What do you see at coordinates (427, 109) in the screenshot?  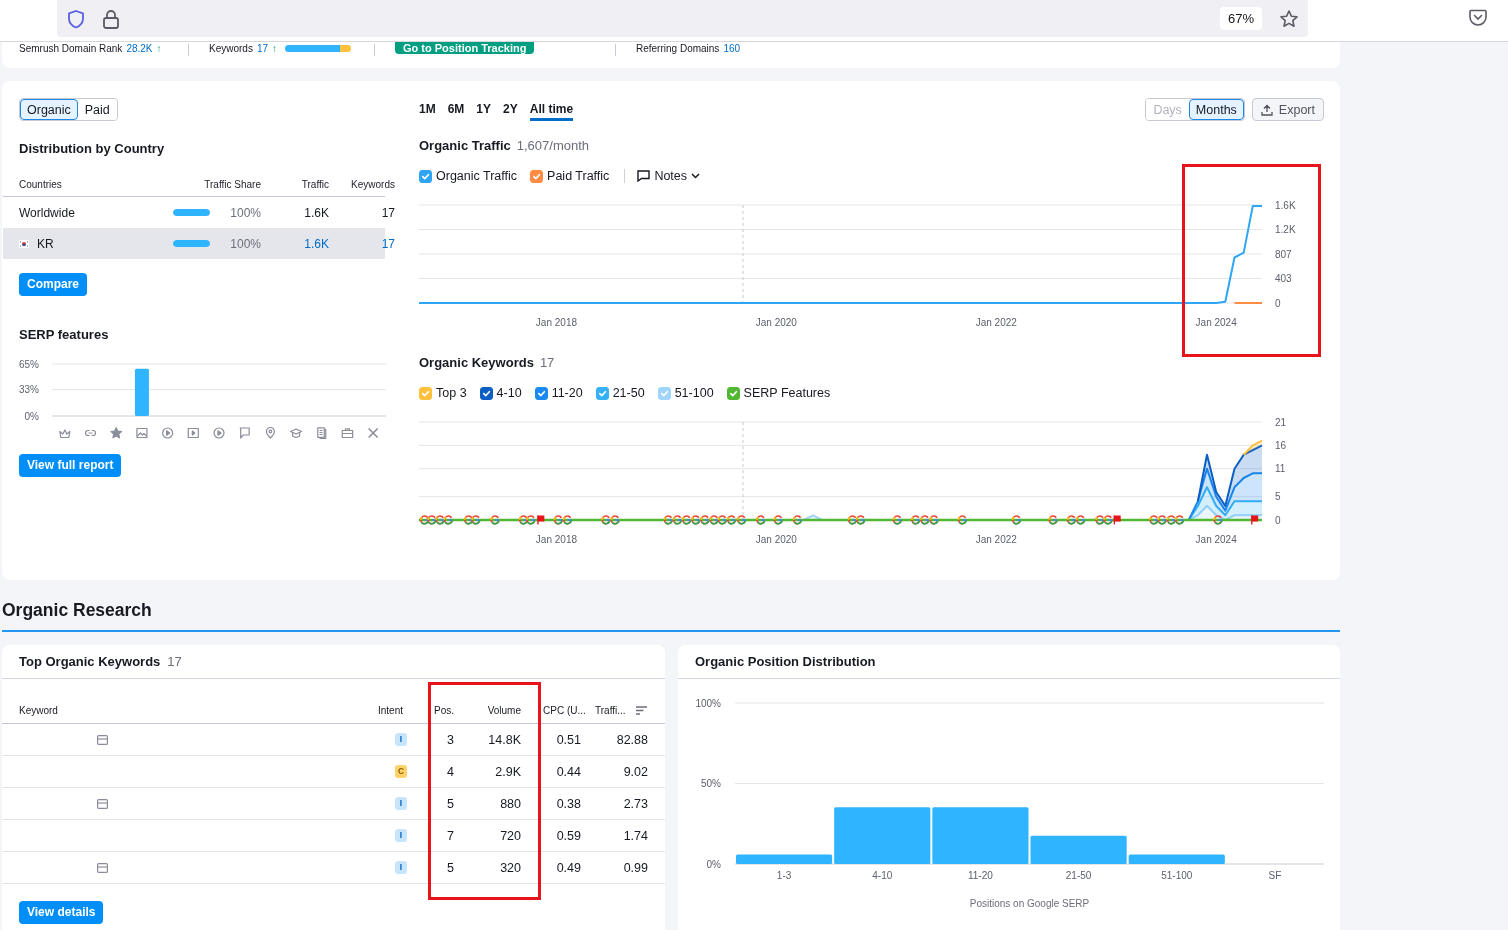 I see `period-tab: 1M` at bounding box center [427, 109].